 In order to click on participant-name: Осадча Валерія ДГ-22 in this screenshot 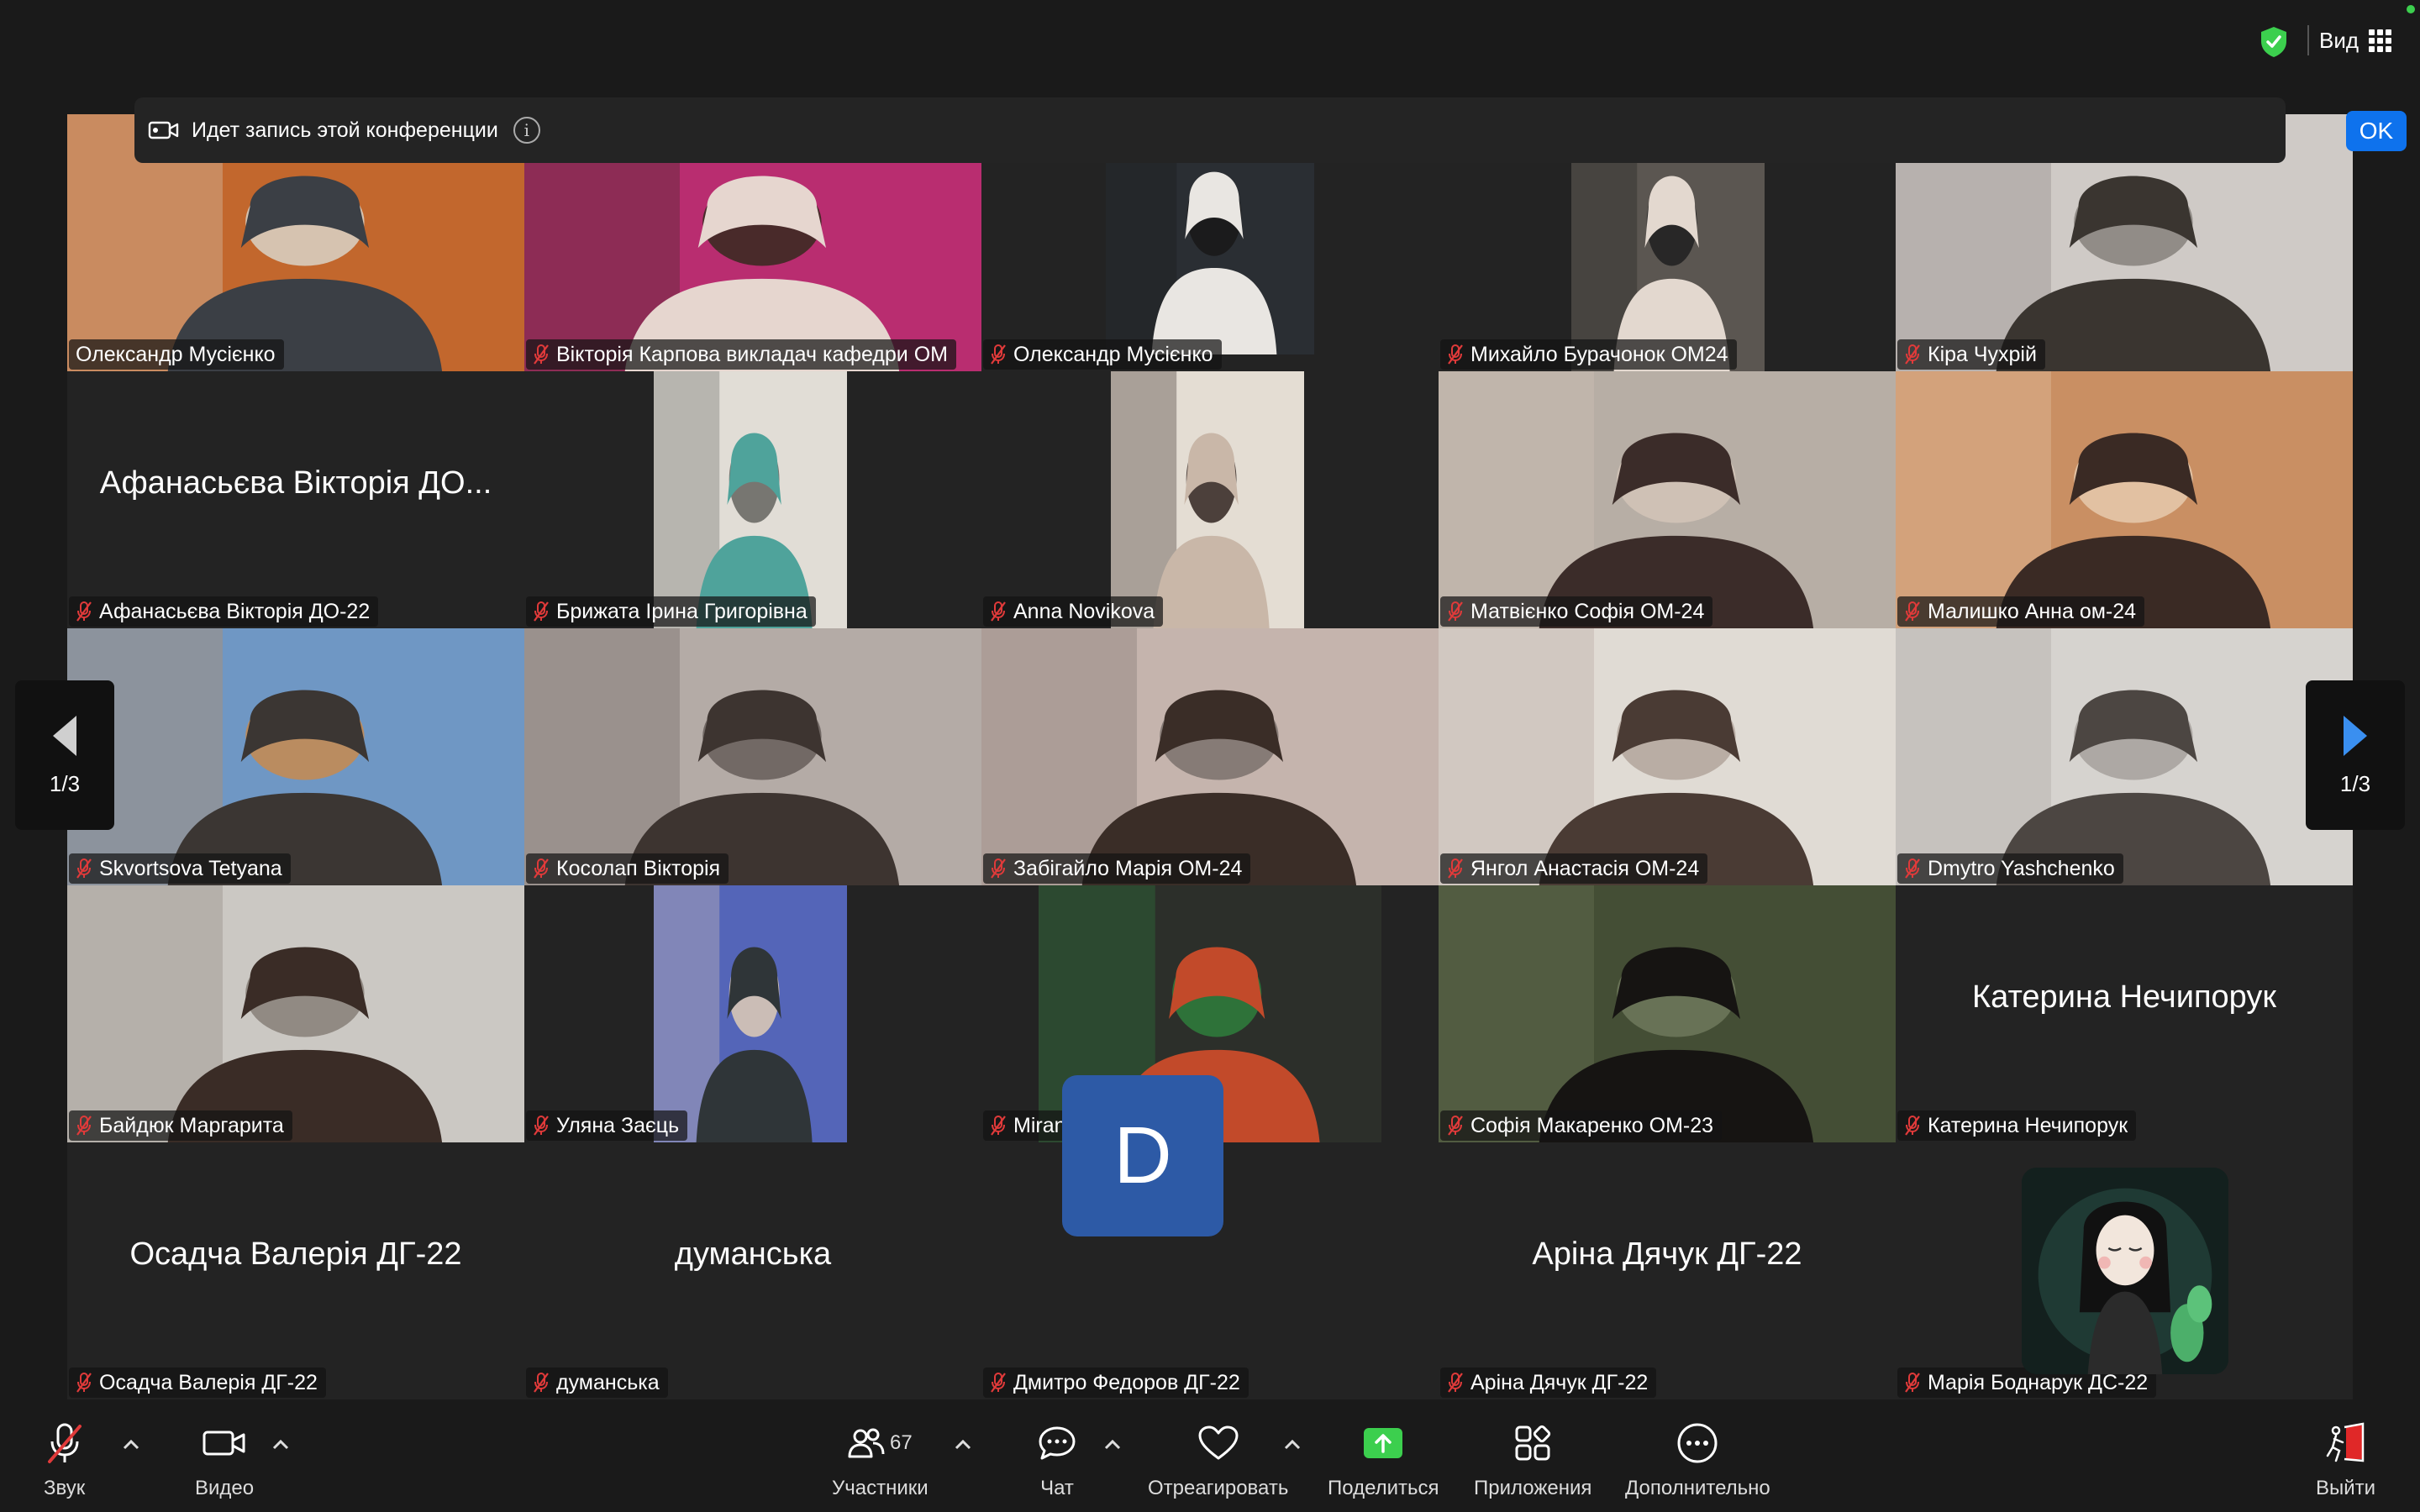, I will do `click(208, 1382)`.